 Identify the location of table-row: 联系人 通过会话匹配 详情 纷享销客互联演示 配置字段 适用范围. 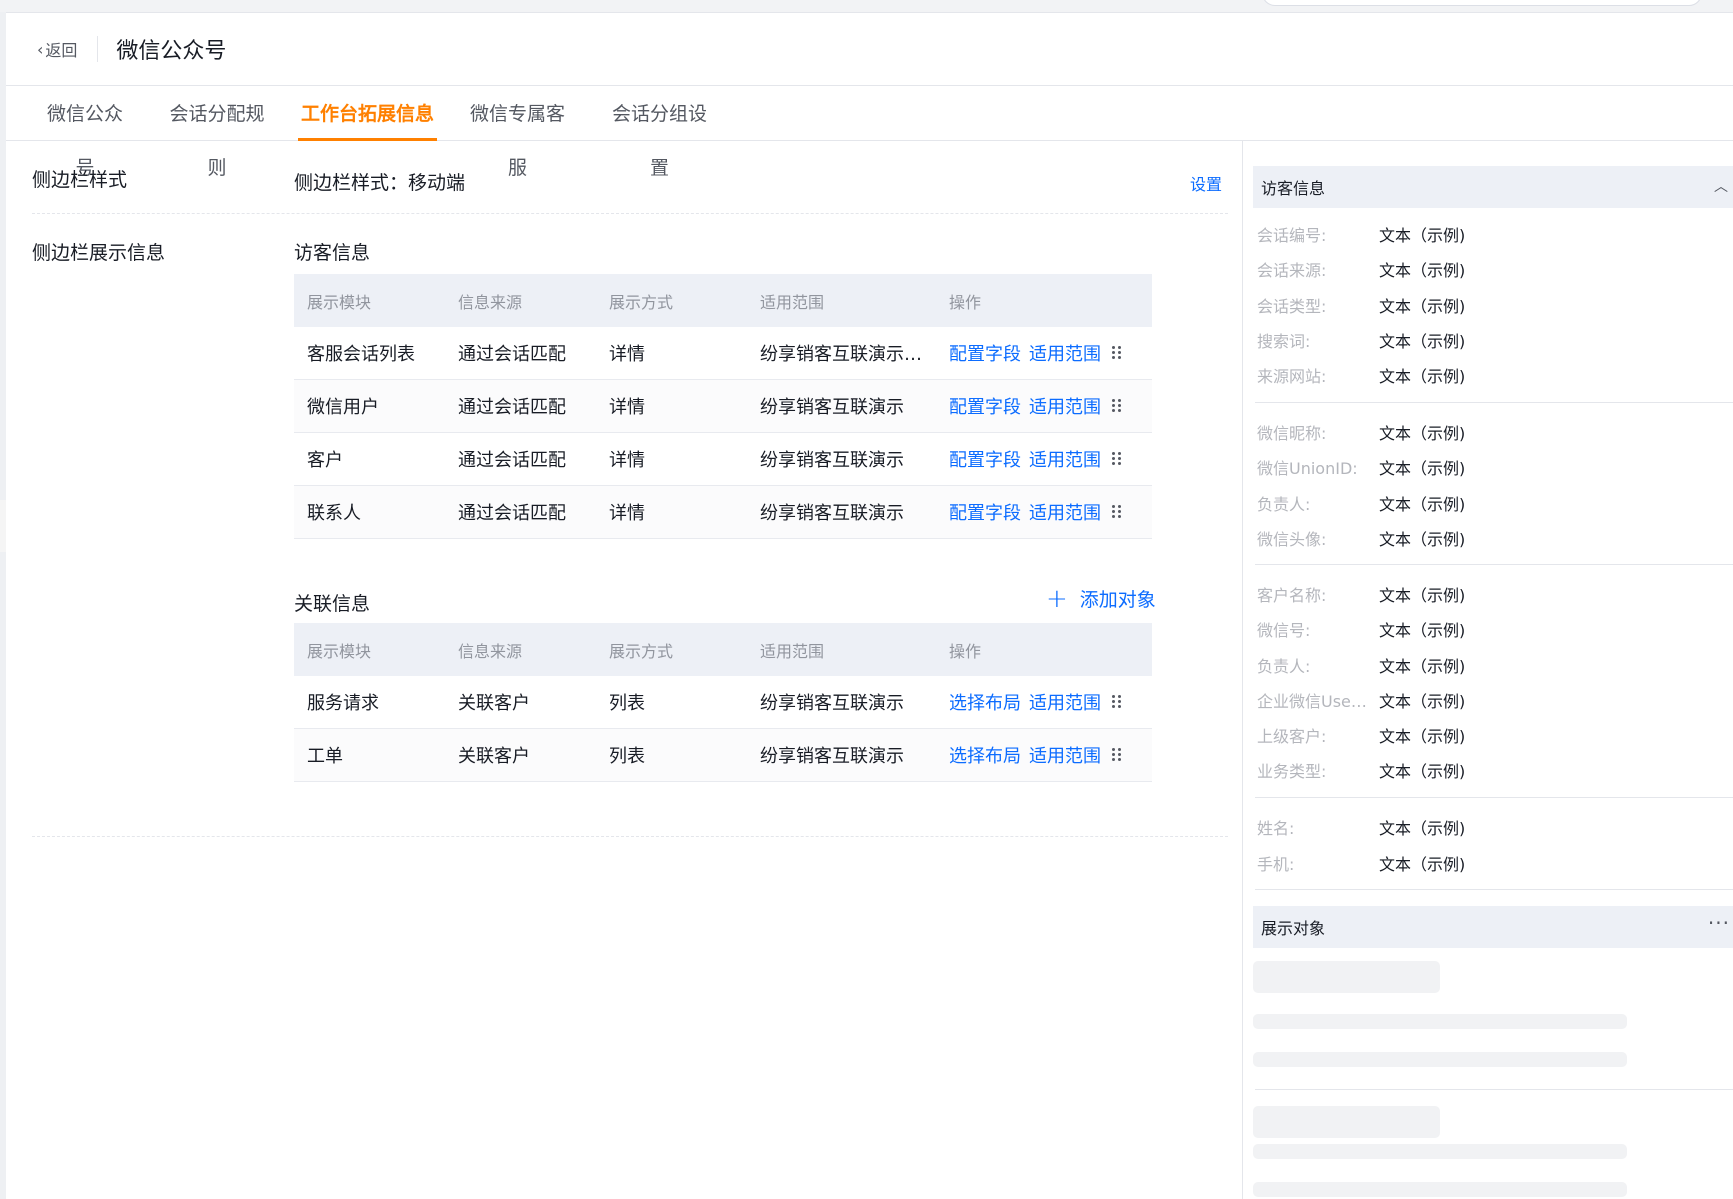
(723, 512).